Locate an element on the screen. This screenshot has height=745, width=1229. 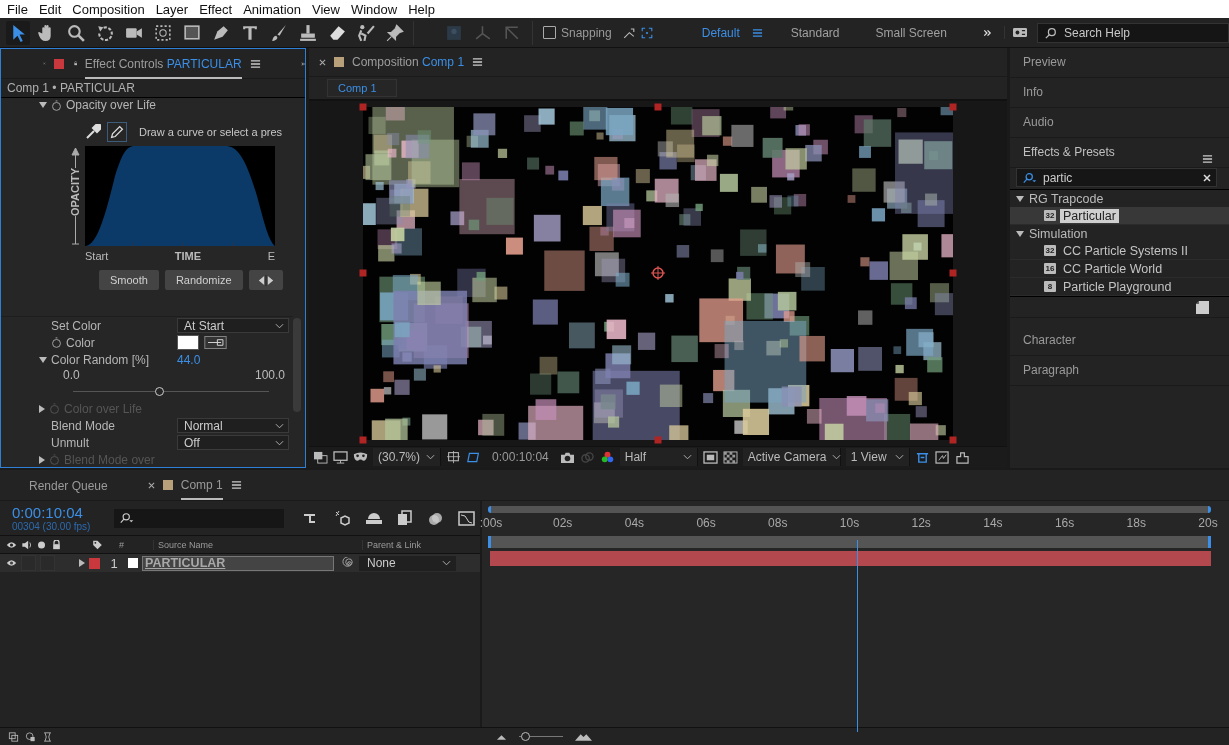
camera-dropdown: Active Camera is located at coordinates (791, 457).